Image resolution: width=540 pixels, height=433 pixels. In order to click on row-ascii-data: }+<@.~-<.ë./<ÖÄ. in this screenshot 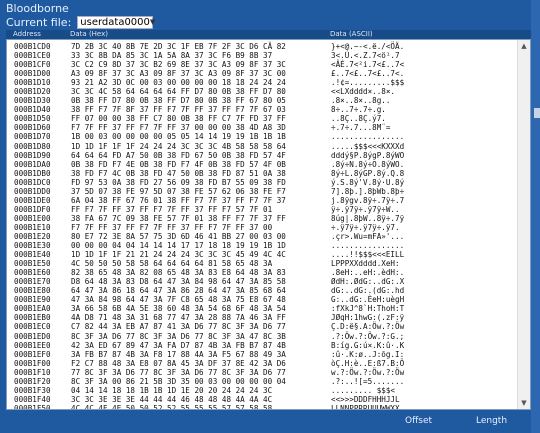, I will do `click(368, 46)`.